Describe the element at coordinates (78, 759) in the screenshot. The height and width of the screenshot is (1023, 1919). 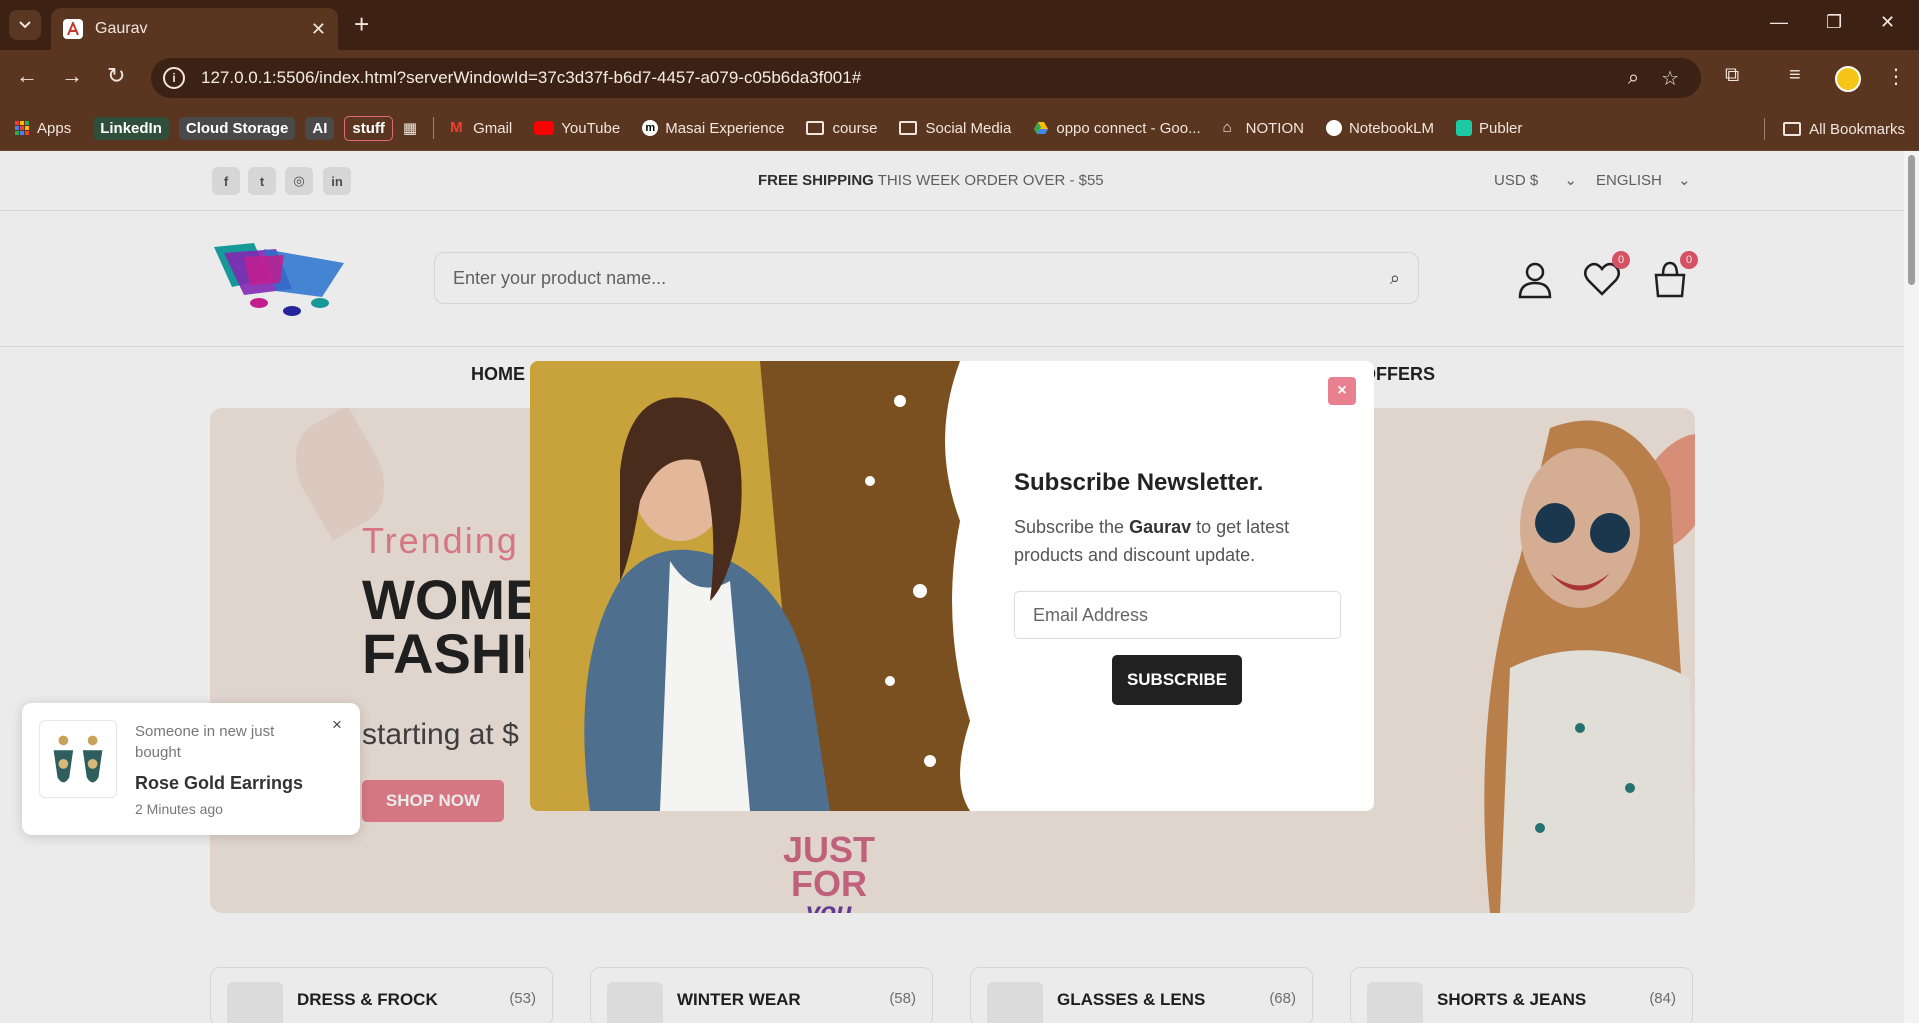
I see `earrings-image` at that location.